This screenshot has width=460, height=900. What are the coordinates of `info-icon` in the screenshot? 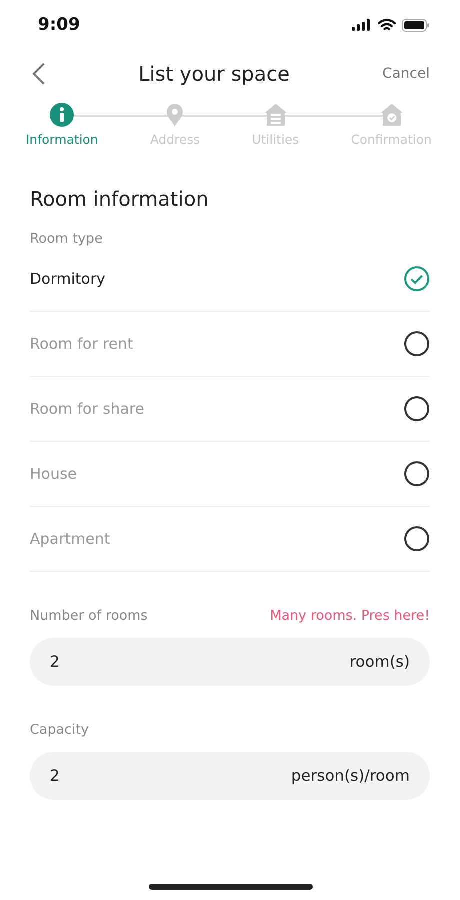 It's located at (62, 115).